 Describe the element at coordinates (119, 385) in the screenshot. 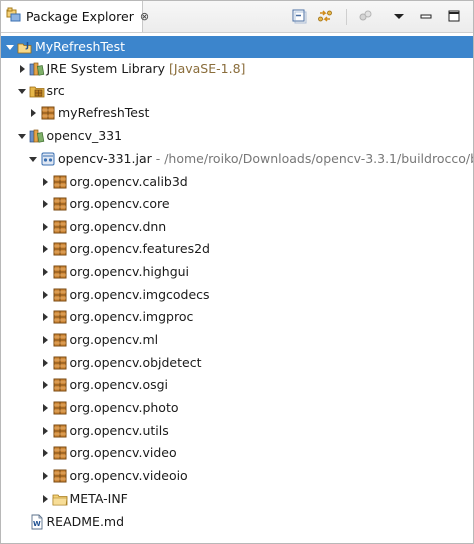

I see `tree-item-label: org.opencv.osgi` at that location.